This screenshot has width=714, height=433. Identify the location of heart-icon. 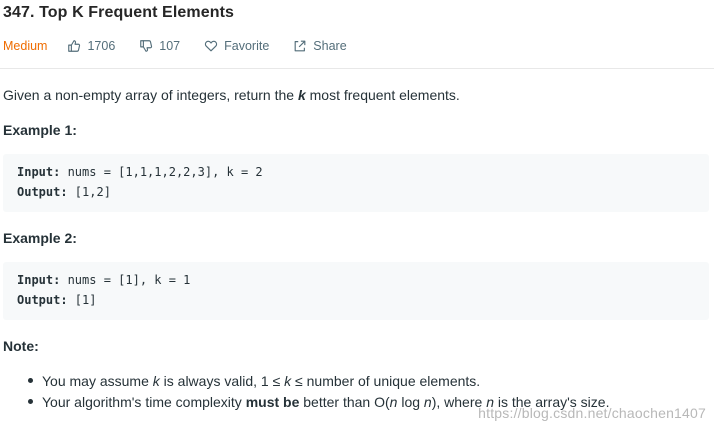
(211, 46).